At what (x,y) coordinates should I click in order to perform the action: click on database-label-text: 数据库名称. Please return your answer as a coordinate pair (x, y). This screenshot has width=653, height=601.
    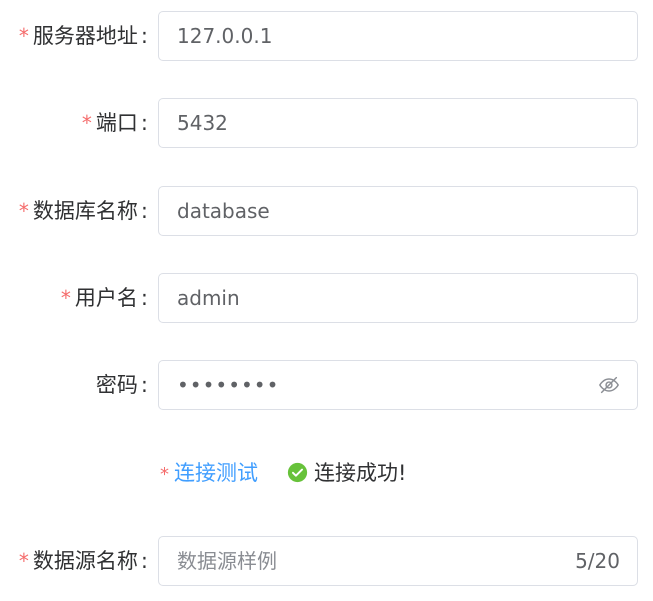
    Looking at the image, I should click on (85, 211).